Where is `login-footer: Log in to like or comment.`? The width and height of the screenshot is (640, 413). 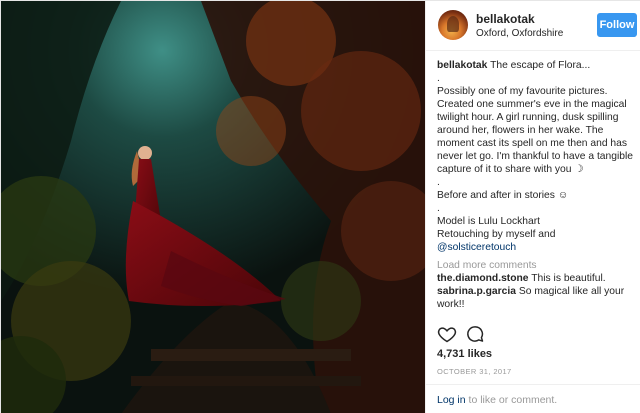 login-footer: Log in to like or comment. is located at coordinates (533, 398).